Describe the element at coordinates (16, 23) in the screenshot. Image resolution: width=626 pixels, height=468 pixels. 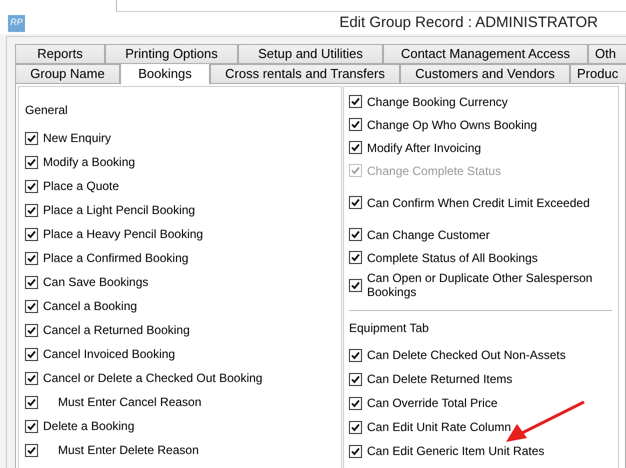
I see `app-logo: RP` at that location.